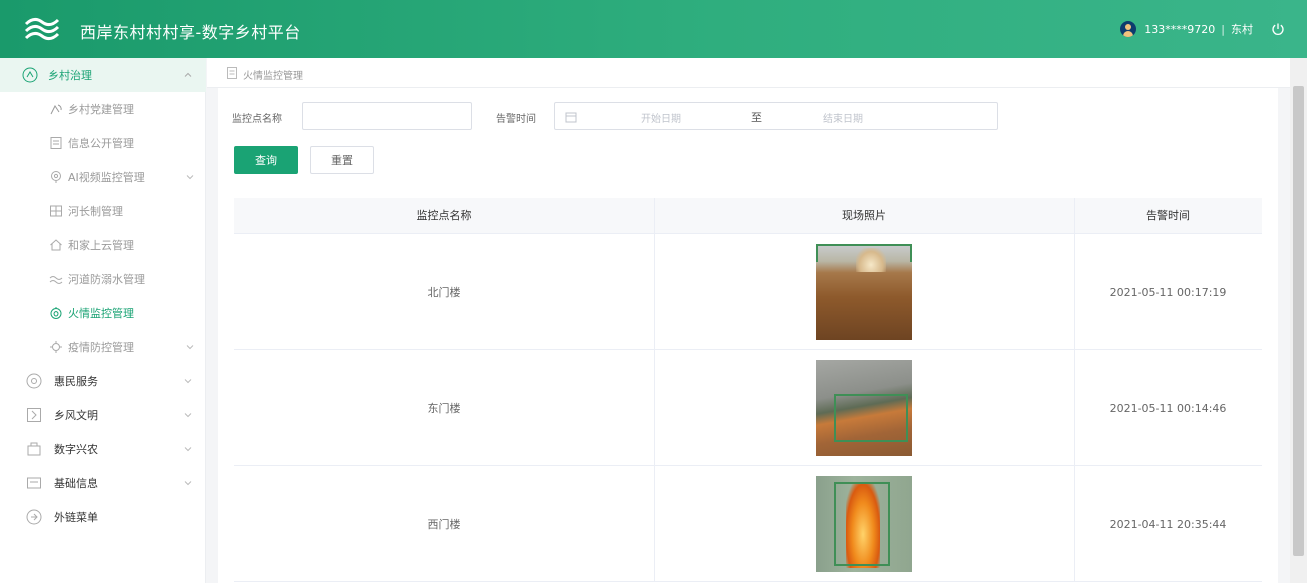 Image resolution: width=1307 pixels, height=583 pixels. I want to click on epidemic-icon, so click(56, 347).